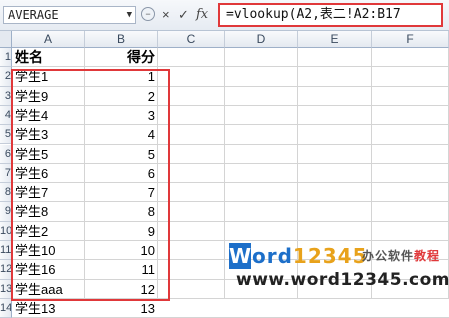 This screenshot has height=318, width=449. Describe the element at coordinates (183, 15) in the screenshot. I see `enter-icon: ✓` at that location.